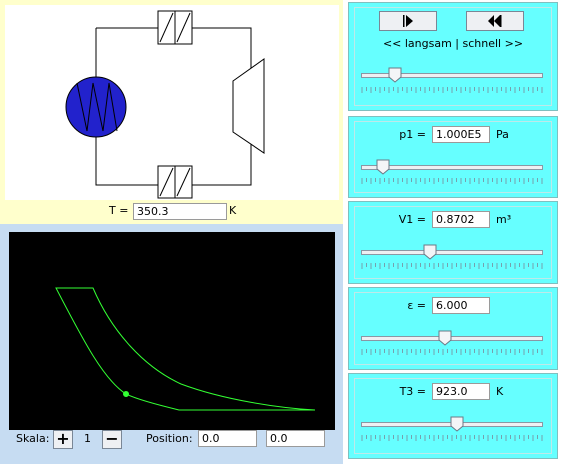 This screenshot has height=464, width=562. I want to click on turbine-icon, so click(248, 106).